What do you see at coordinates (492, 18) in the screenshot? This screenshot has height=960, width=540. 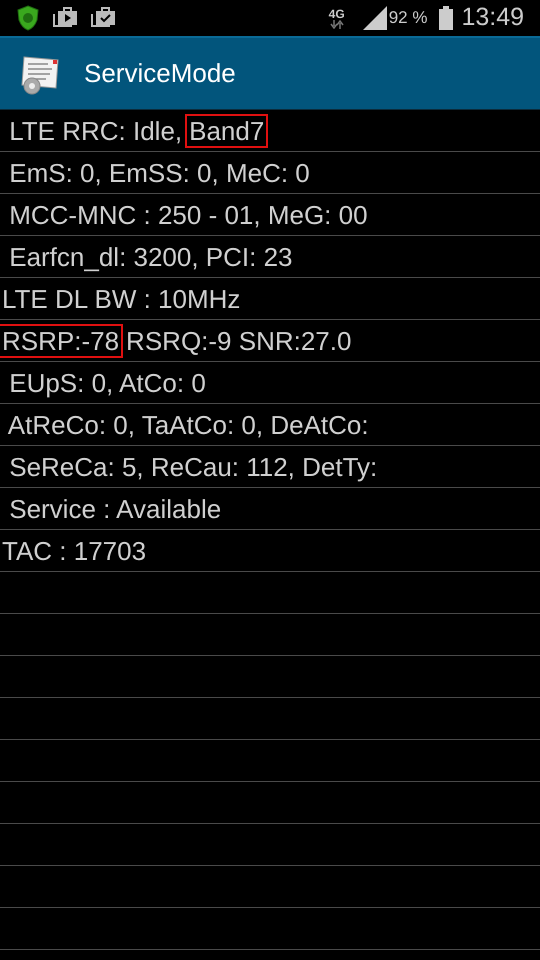 I see `clock: 13:49` at bounding box center [492, 18].